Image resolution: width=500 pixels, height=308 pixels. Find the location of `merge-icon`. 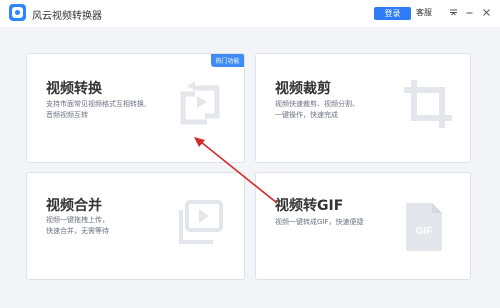

merge-icon is located at coordinates (201, 222).